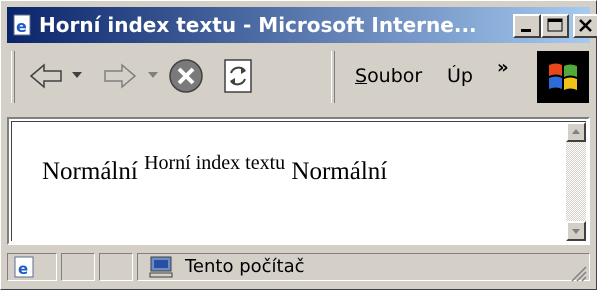 The height and width of the screenshot is (290, 597). I want to click on menu-upravy: Úp, so click(466, 76).